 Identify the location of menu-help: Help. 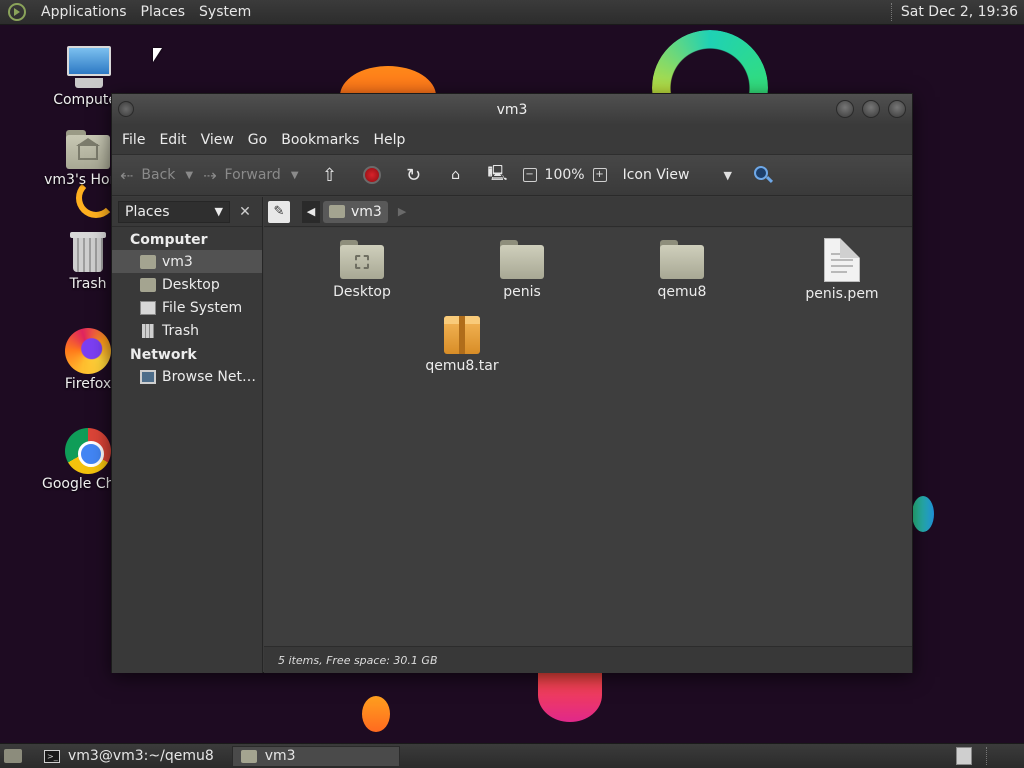
(389, 140).